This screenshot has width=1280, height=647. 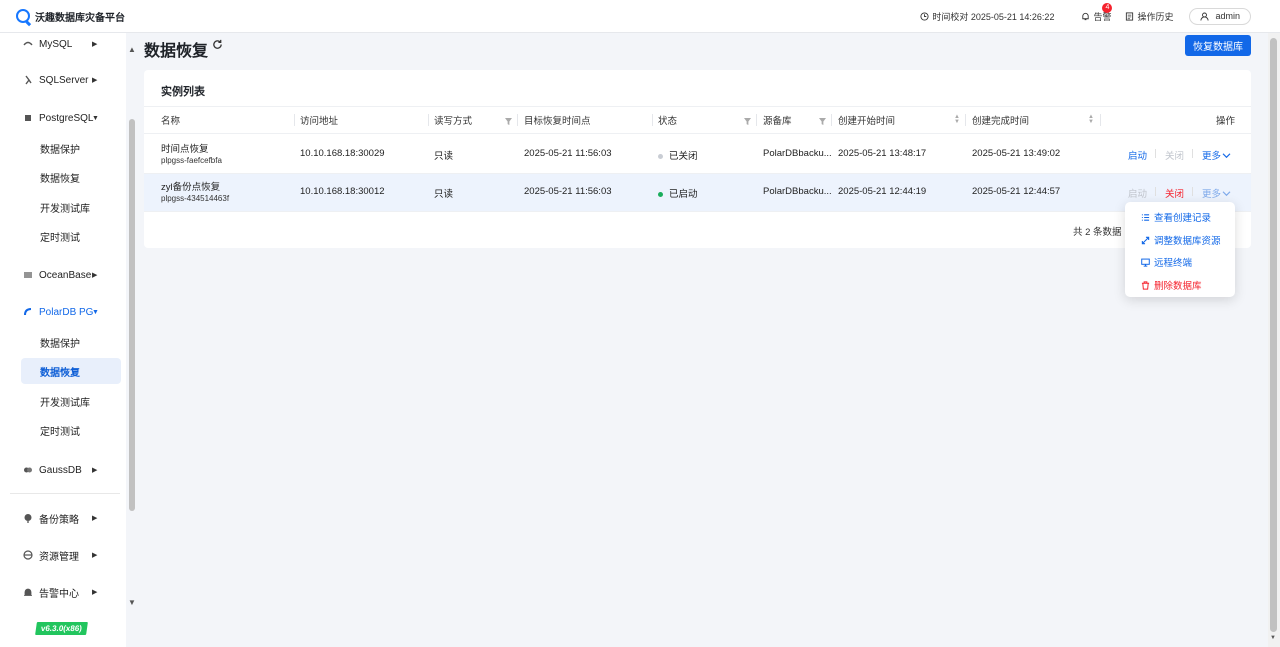 I want to click on sidebar-group-label: 资源管理, so click(x=59, y=557).